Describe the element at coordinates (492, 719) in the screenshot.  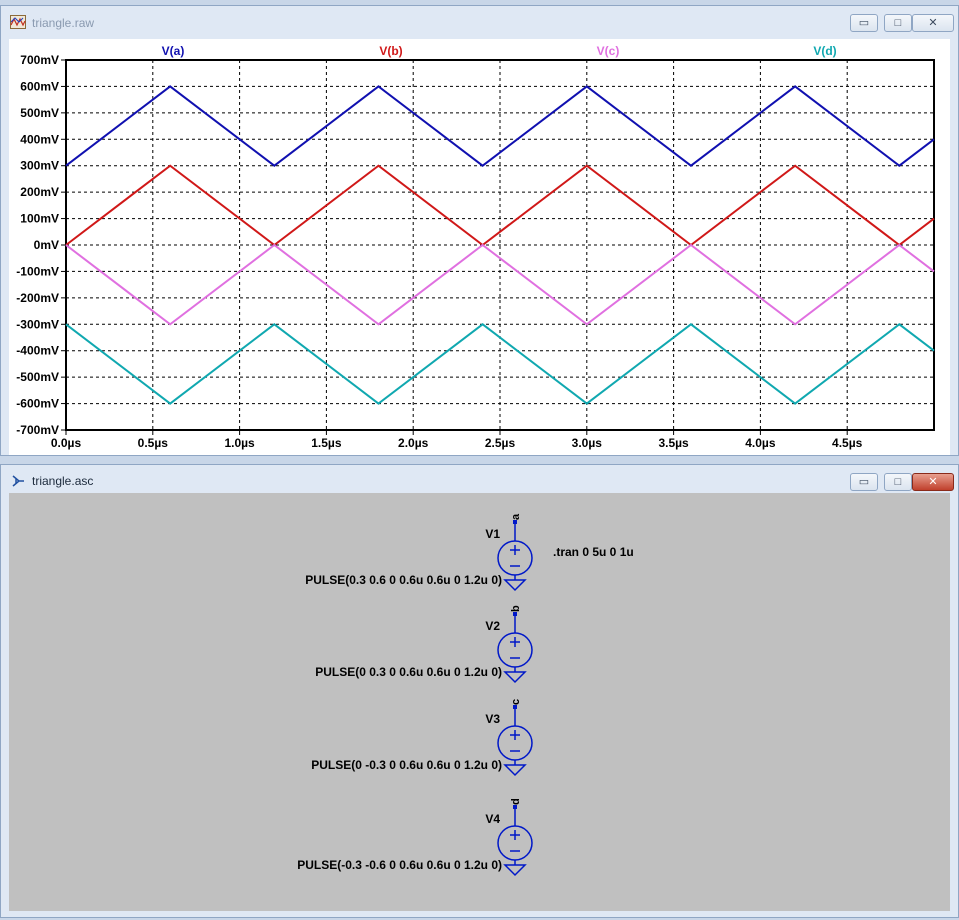
I see `source-name: V3` at that location.